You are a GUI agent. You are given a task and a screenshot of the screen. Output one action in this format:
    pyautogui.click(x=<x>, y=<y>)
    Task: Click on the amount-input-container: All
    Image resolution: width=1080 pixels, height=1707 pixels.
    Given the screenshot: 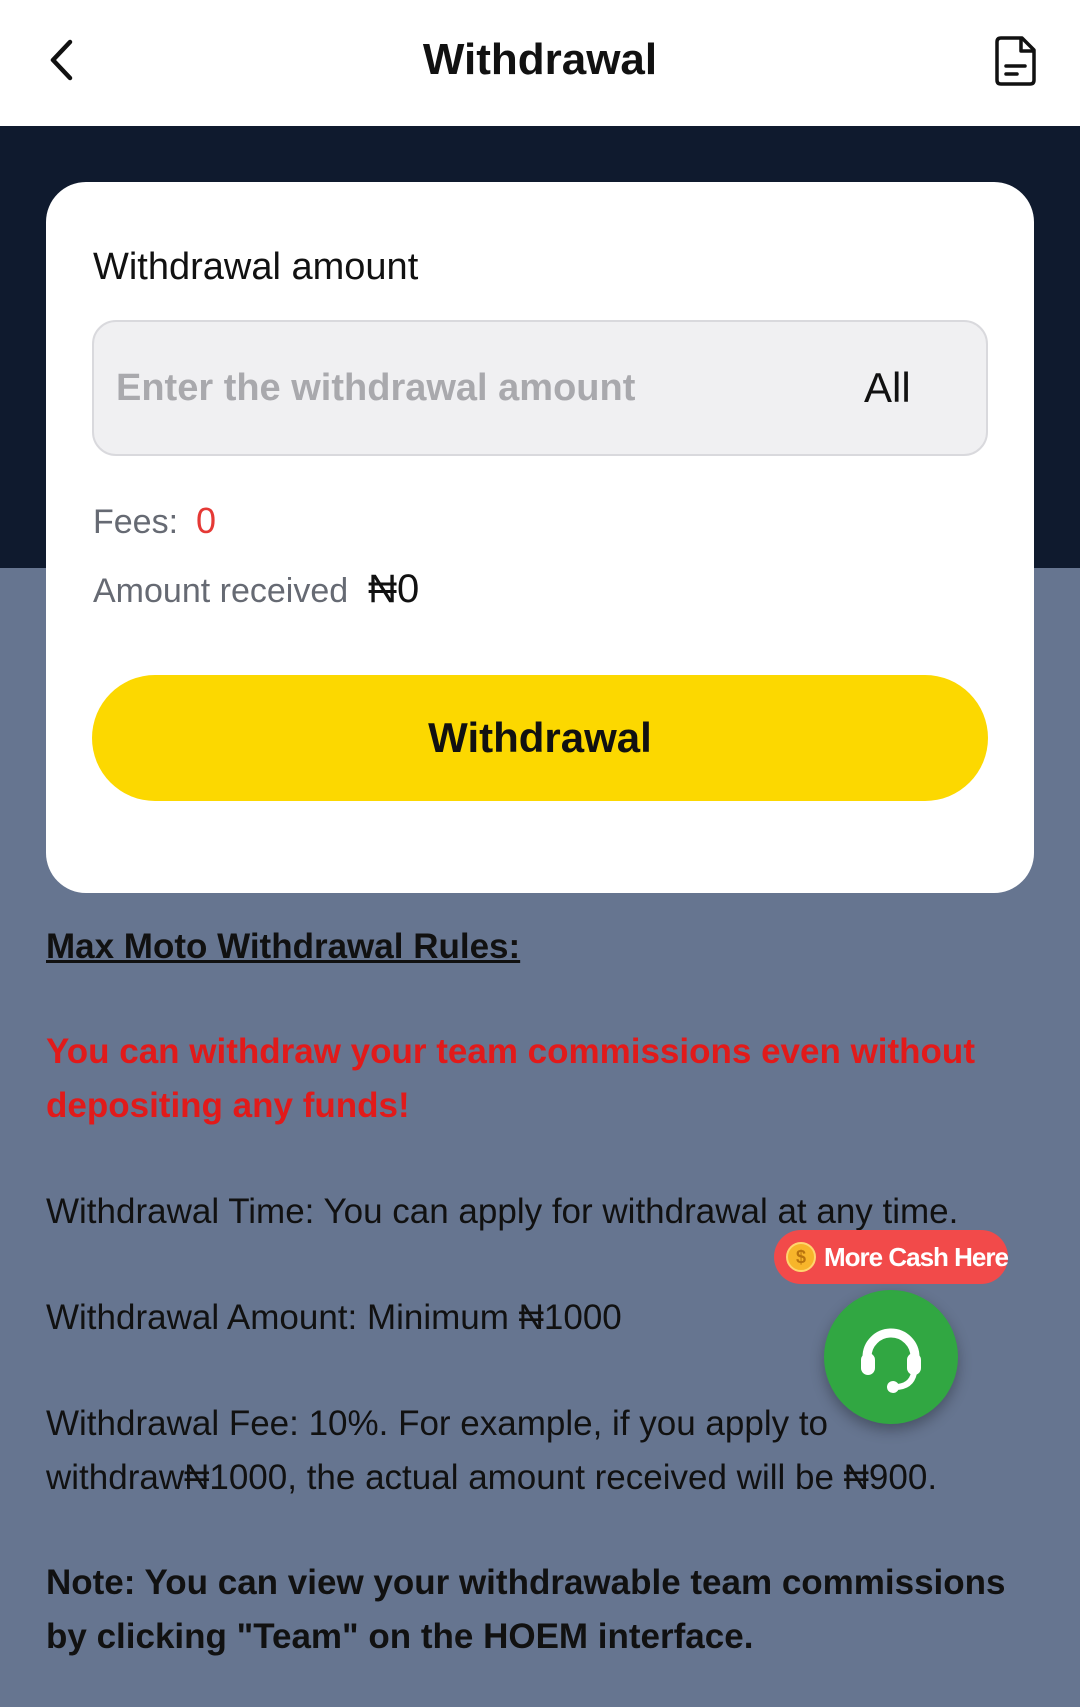 What is the action you would take?
    pyautogui.click(x=540, y=388)
    